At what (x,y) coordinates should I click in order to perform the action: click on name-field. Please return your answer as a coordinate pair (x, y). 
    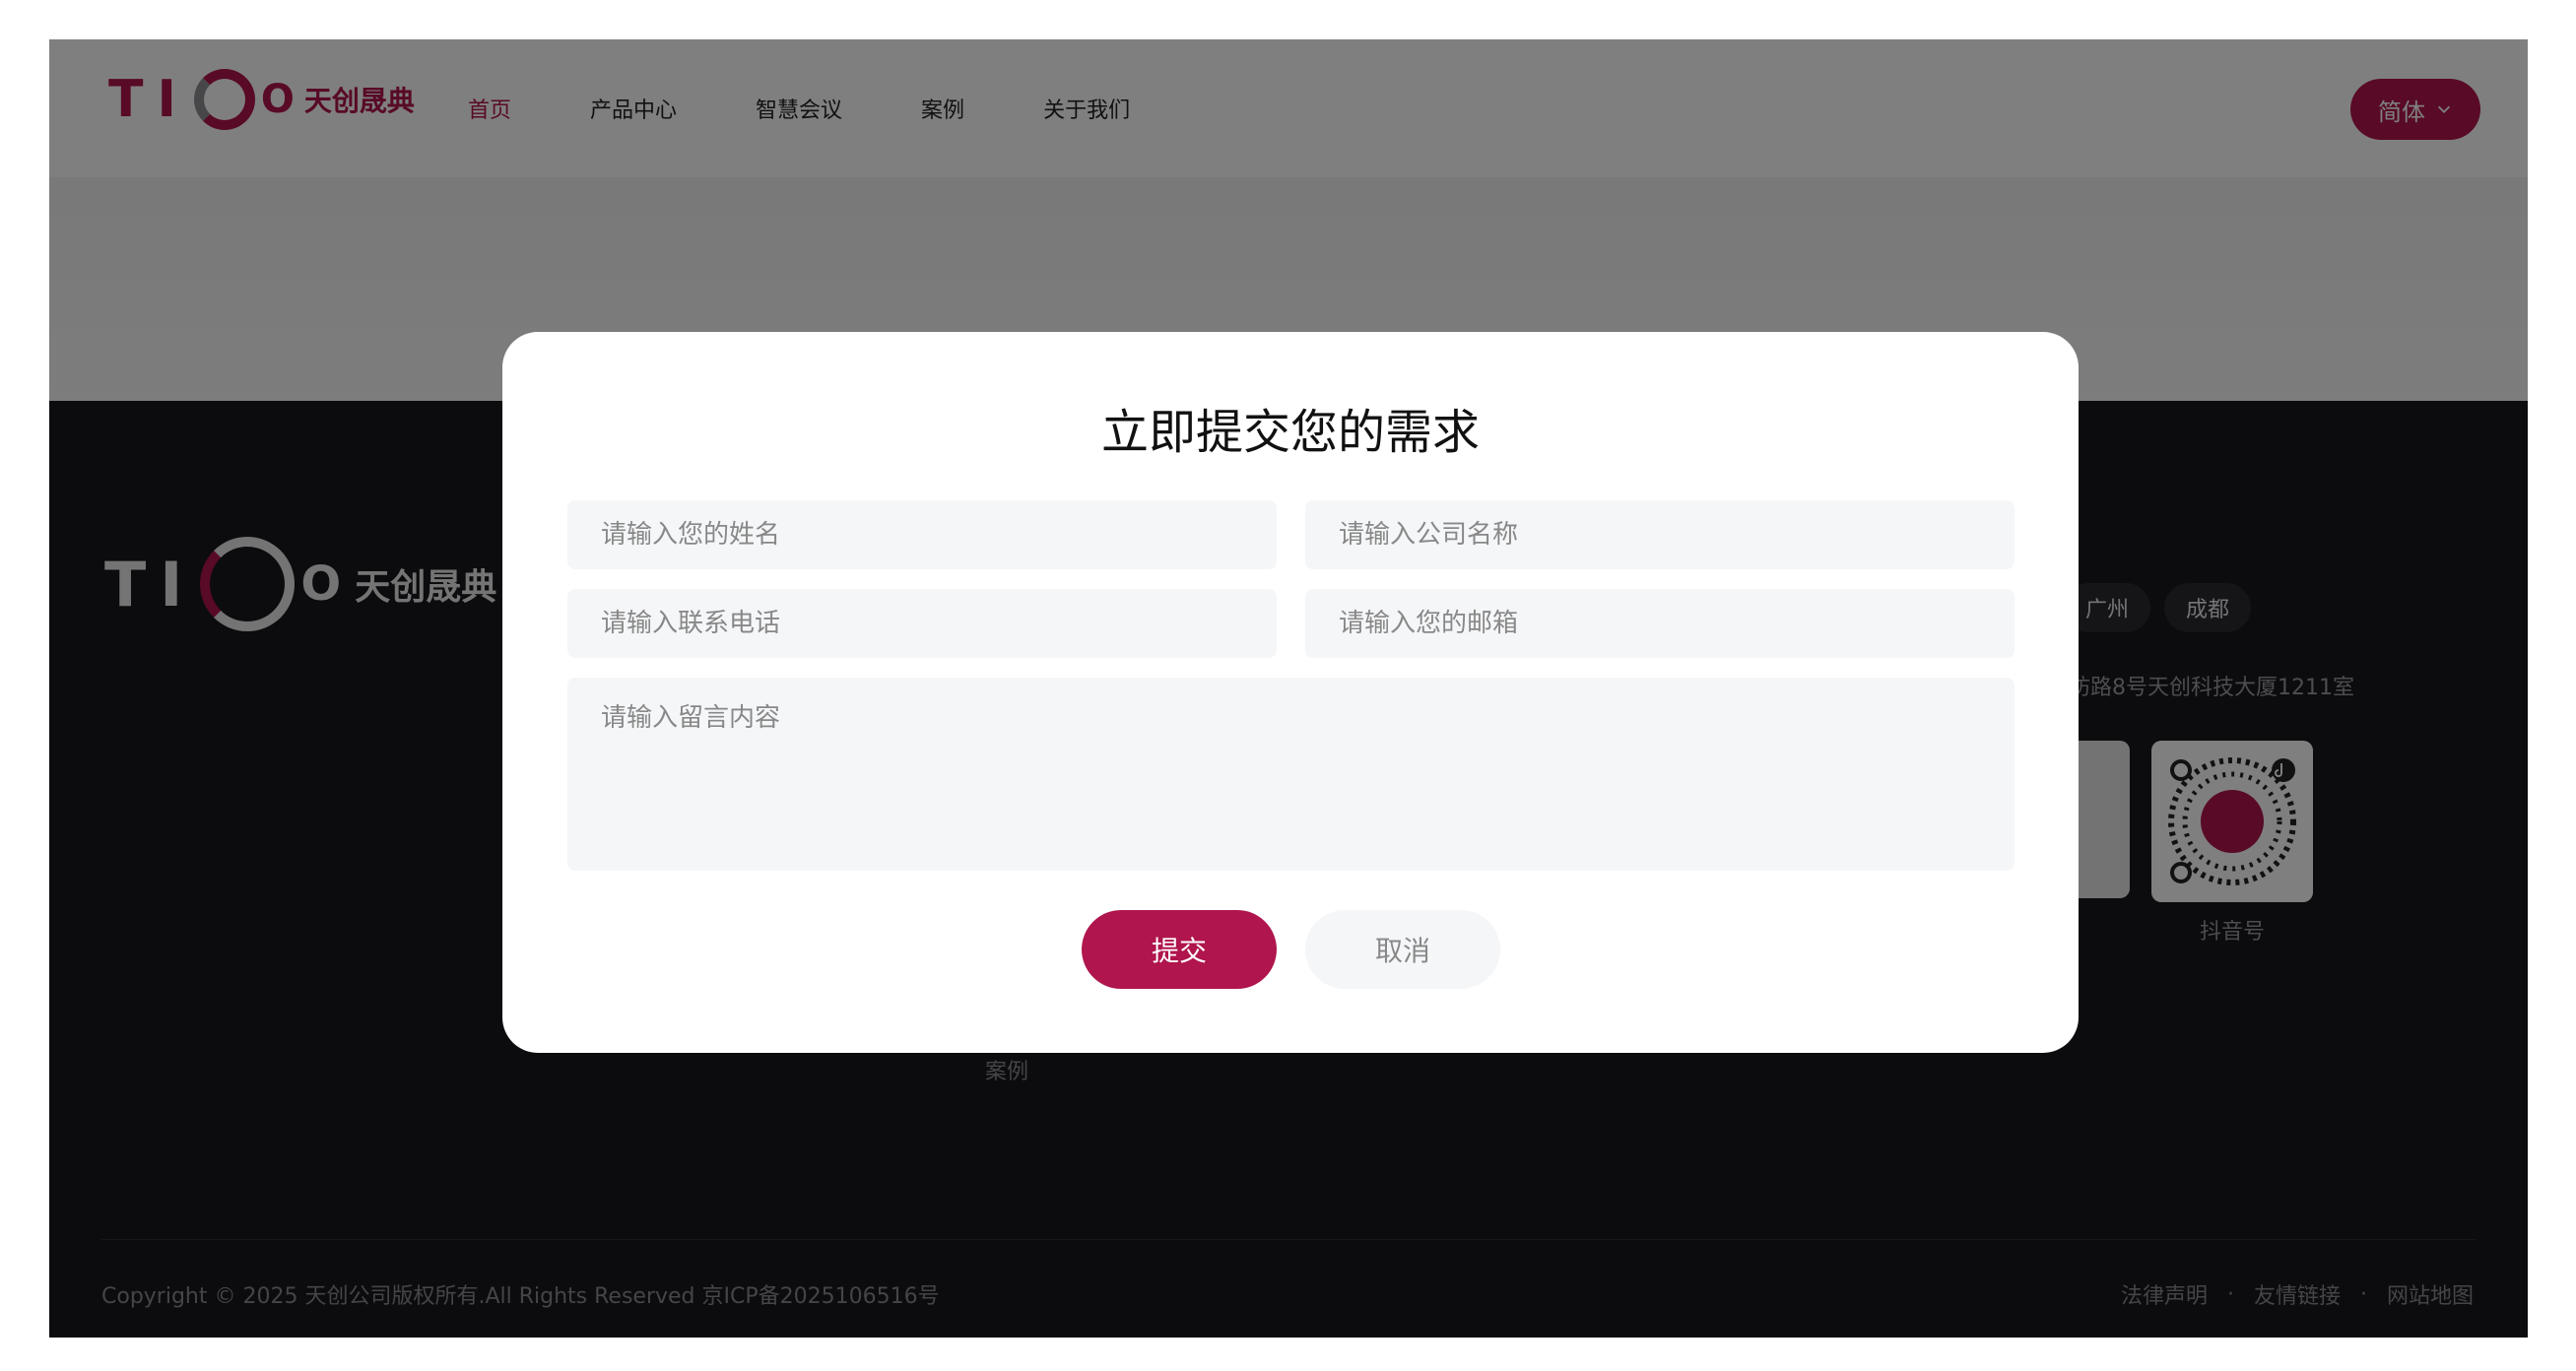
    Looking at the image, I should click on (922, 534).